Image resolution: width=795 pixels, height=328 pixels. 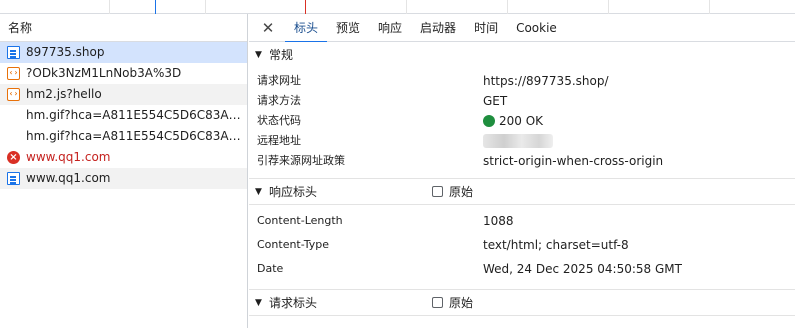 I want to click on header-key: Content-Type, so click(x=293, y=244).